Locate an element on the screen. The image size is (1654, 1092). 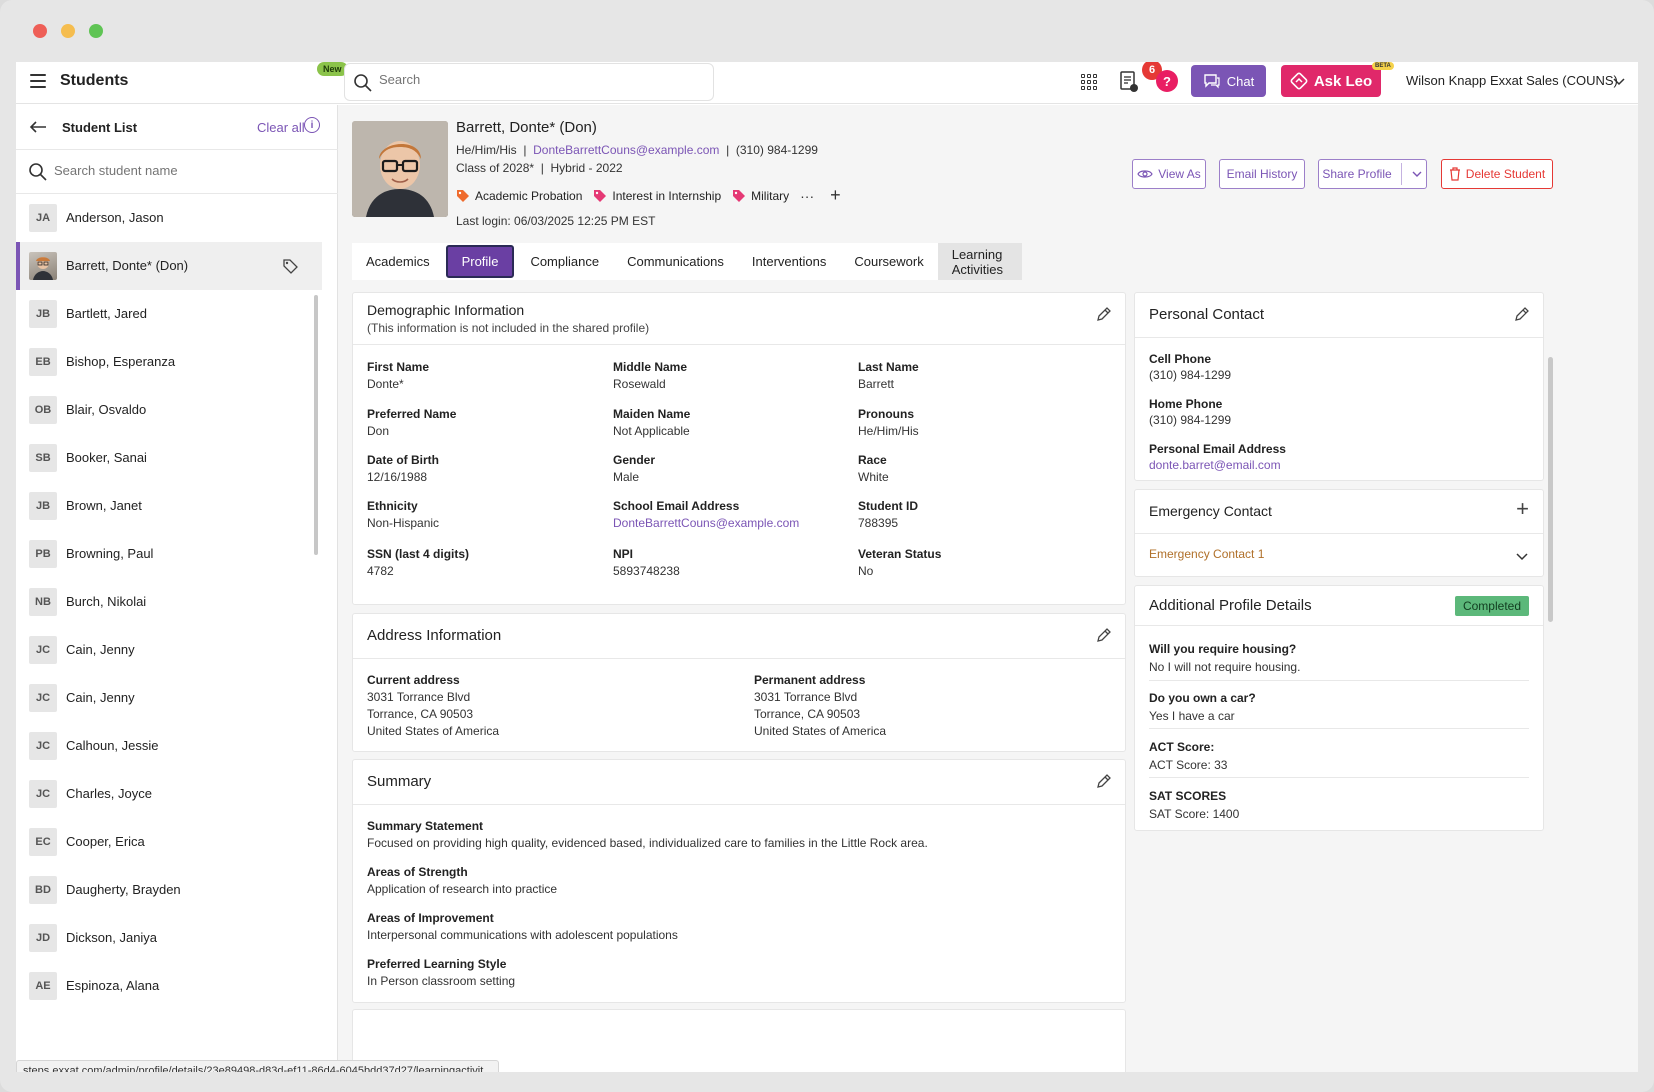
avatar: AE is located at coordinates (43, 986).